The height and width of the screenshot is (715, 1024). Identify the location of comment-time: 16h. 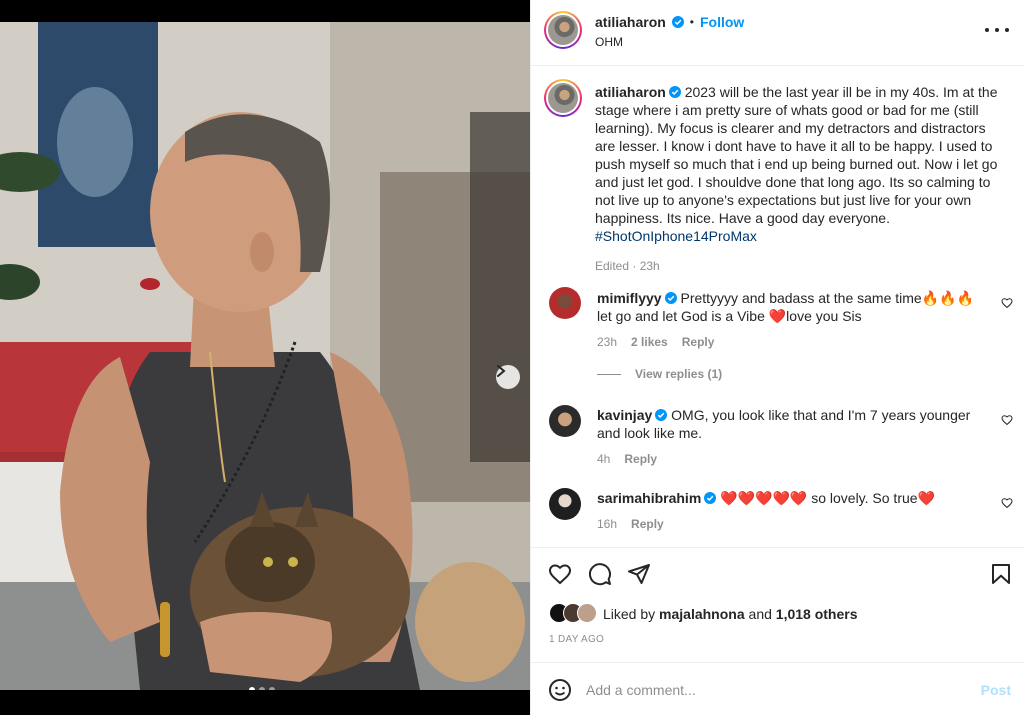
(607, 524).